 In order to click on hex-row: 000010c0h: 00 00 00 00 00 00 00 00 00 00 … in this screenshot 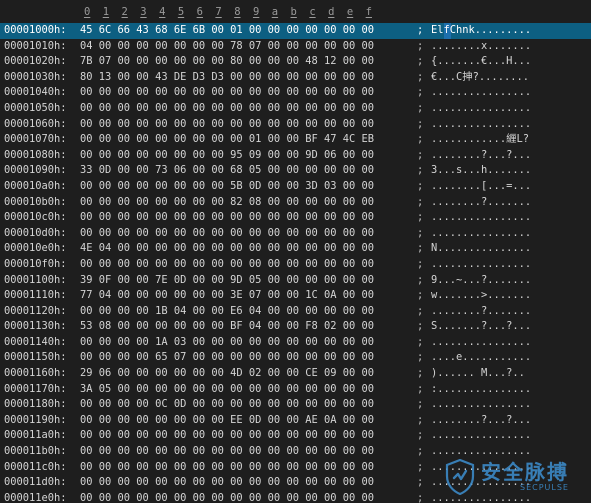, I will do `click(295, 218)`.